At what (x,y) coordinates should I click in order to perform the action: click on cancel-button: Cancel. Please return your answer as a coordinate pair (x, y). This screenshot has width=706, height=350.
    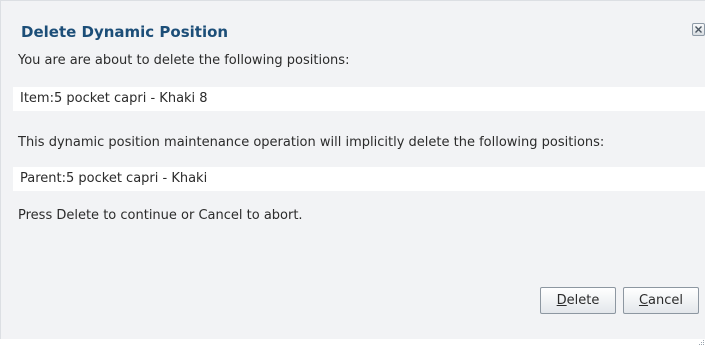
    Looking at the image, I should click on (661, 300).